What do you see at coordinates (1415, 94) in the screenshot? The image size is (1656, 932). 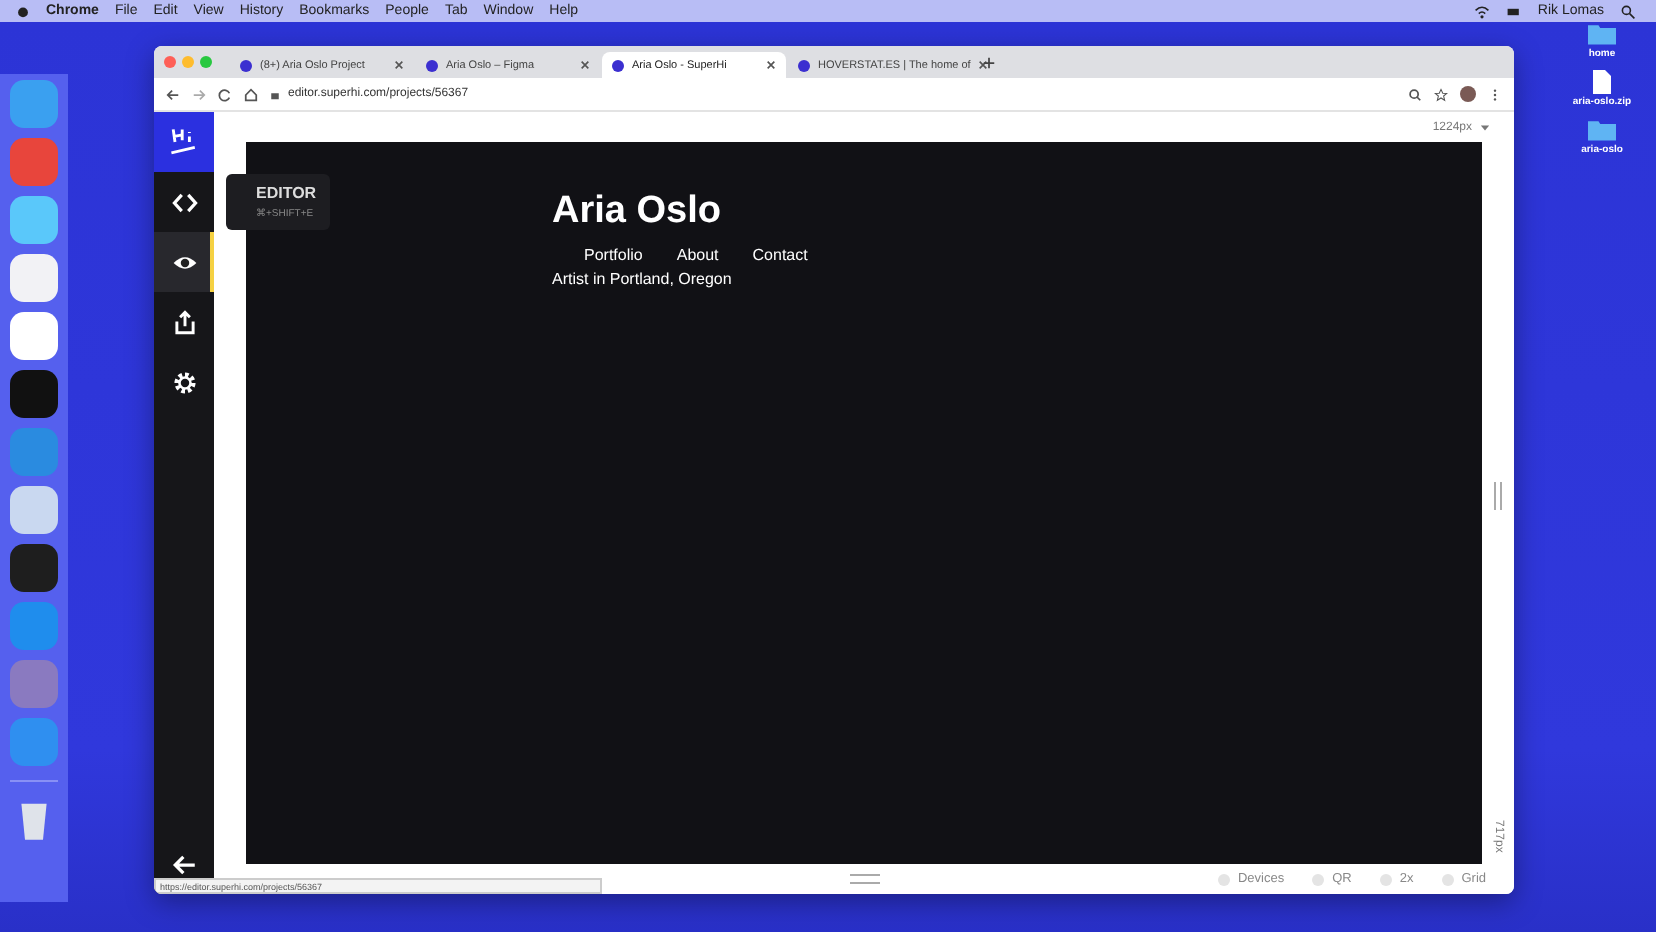 I see `zoom-icon` at bounding box center [1415, 94].